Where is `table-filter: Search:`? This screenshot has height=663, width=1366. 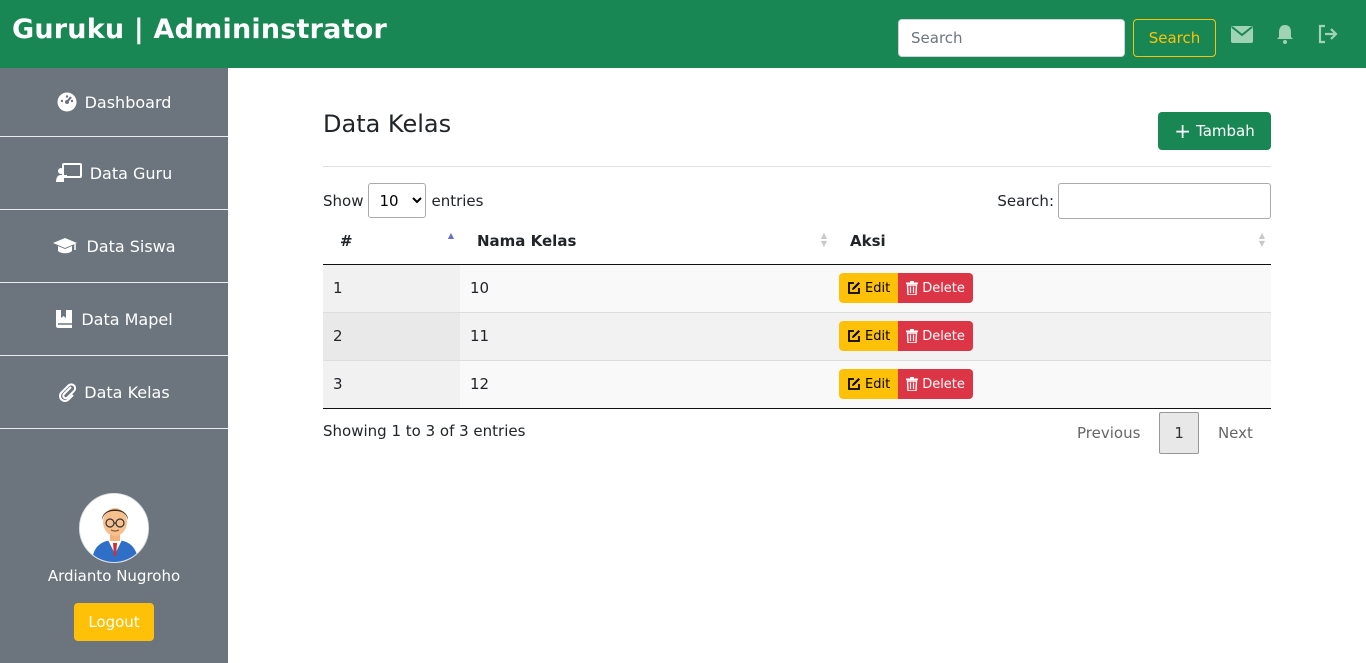
table-filter: Search: is located at coordinates (1134, 201).